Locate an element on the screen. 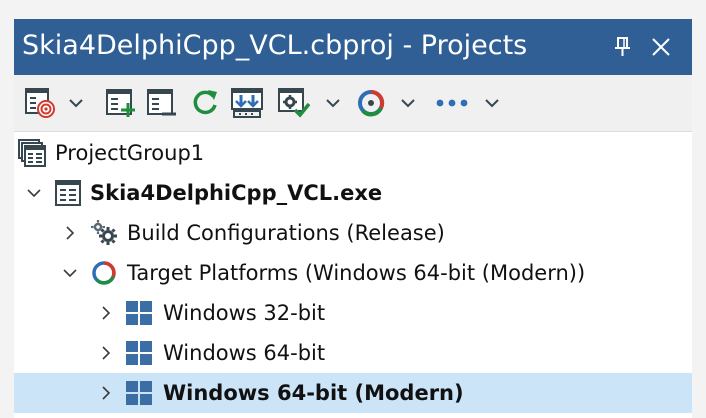  project-icon is located at coordinates (69, 193).